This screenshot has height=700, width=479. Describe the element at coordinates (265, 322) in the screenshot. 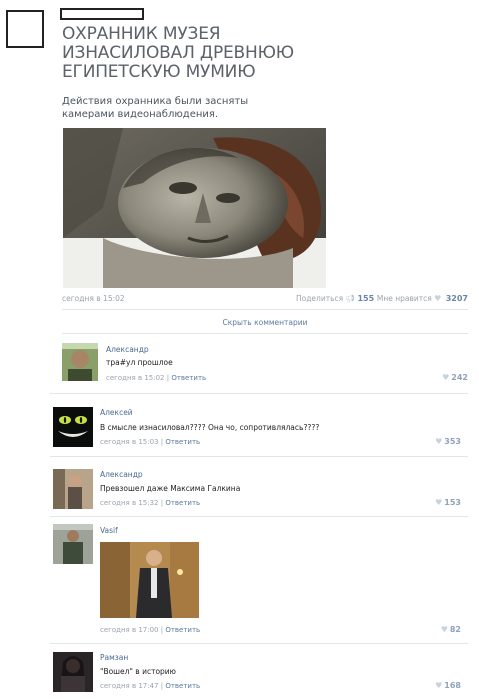

I see `hide-comments-link: Скрыть комментарии` at that location.